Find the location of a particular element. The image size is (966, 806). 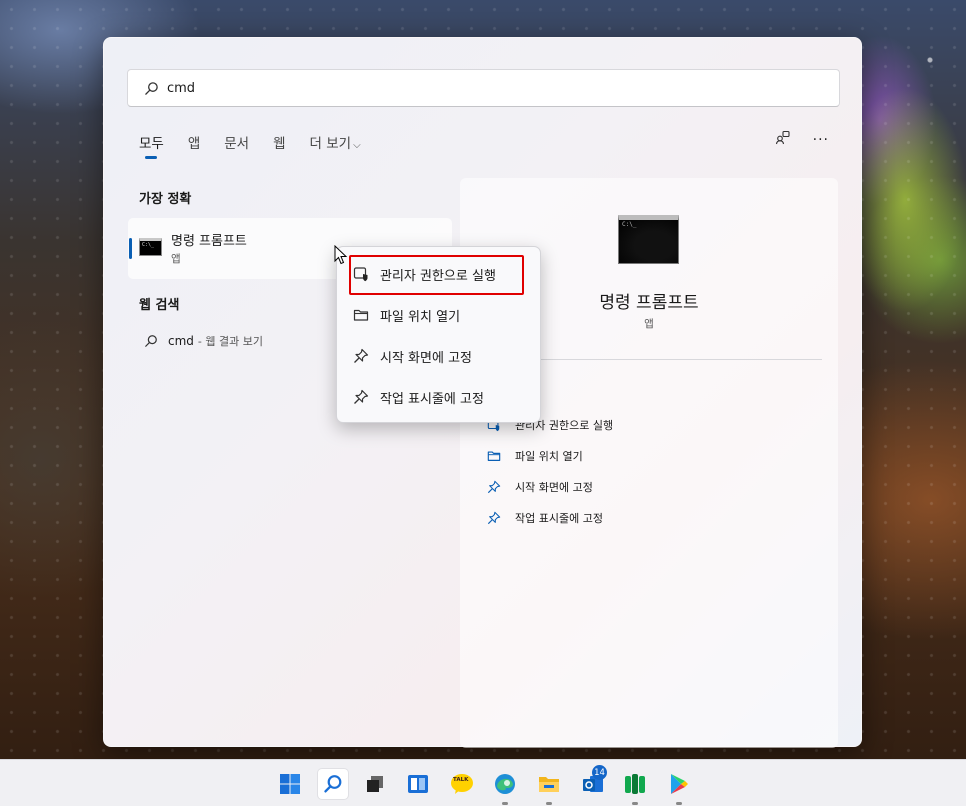

notification-badge: 14 is located at coordinates (599, 772).